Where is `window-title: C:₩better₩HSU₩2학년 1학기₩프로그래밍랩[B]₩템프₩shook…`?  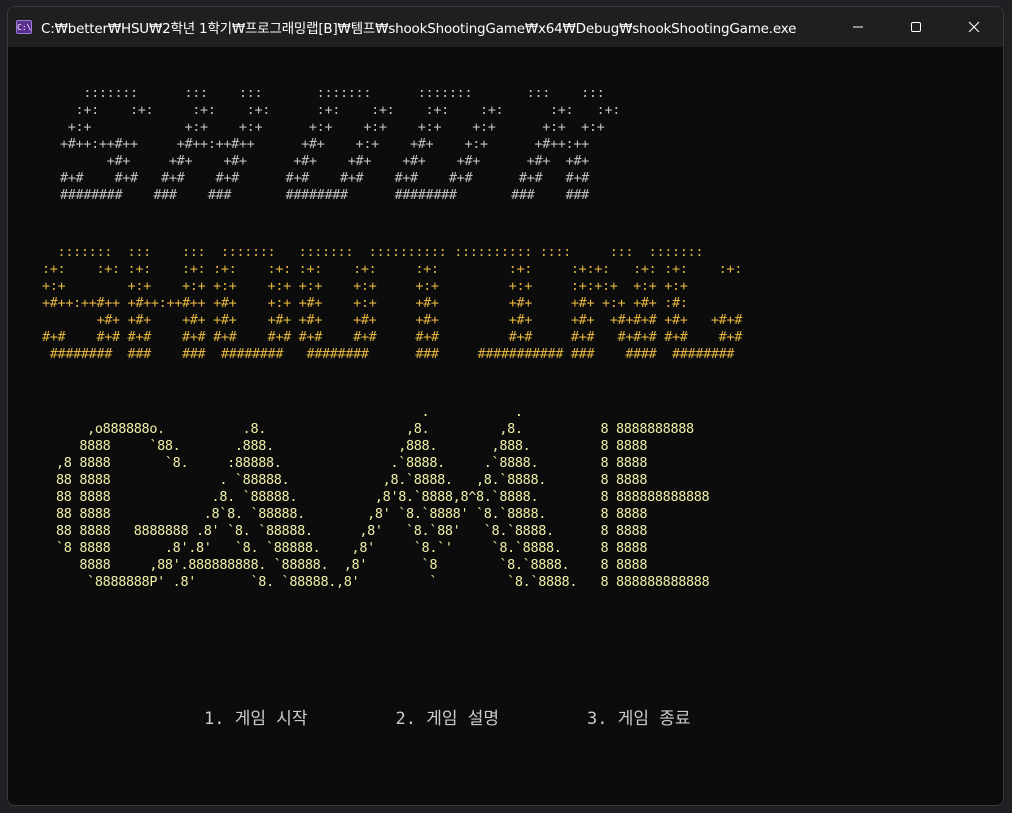
window-title: C:₩better₩HSU₩2학년 1학기₩프로그래밍랩[B]₩템프₩shook… is located at coordinates (419, 29).